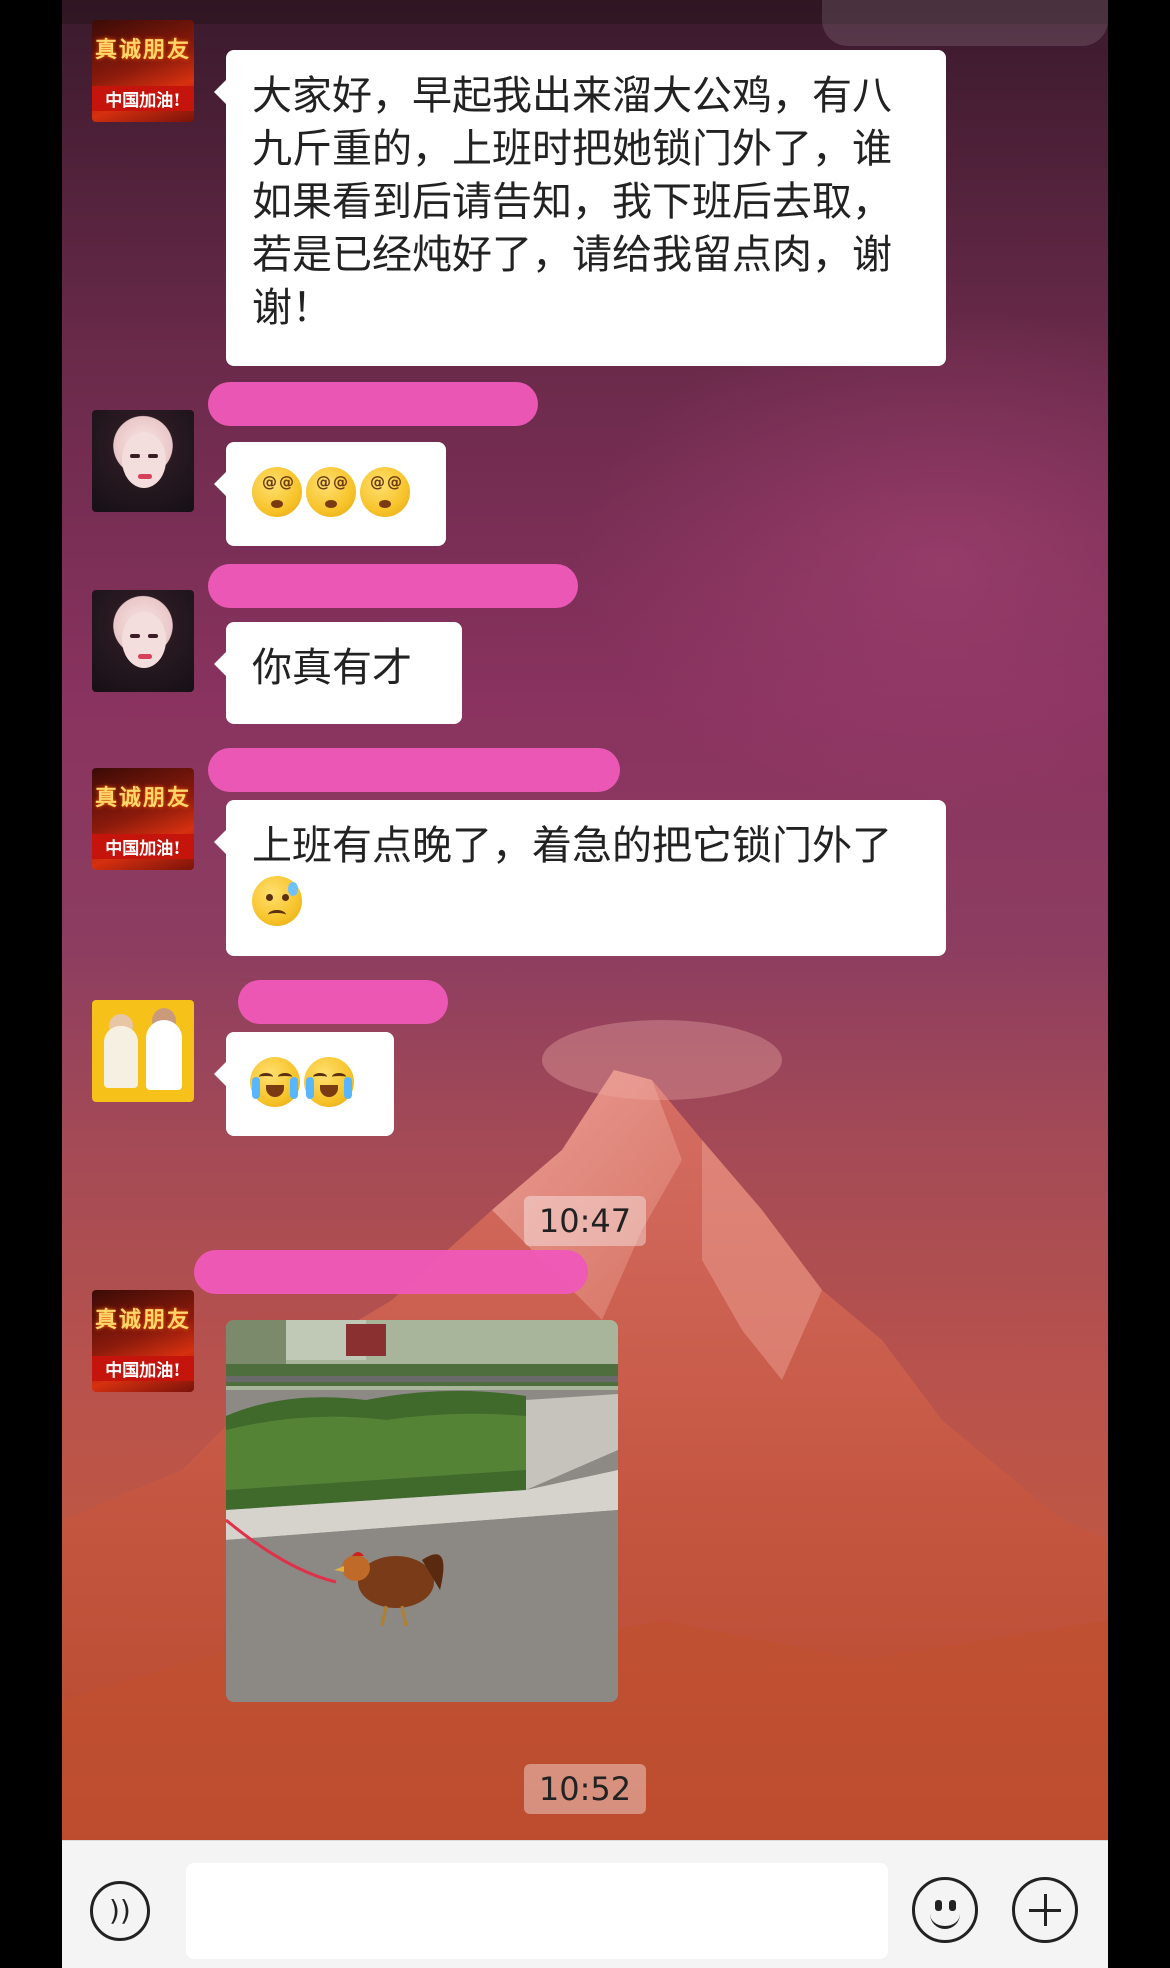 The width and height of the screenshot is (1170, 1968). Describe the element at coordinates (585, 1221) in the screenshot. I see `timestamp: 10:47` at that location.